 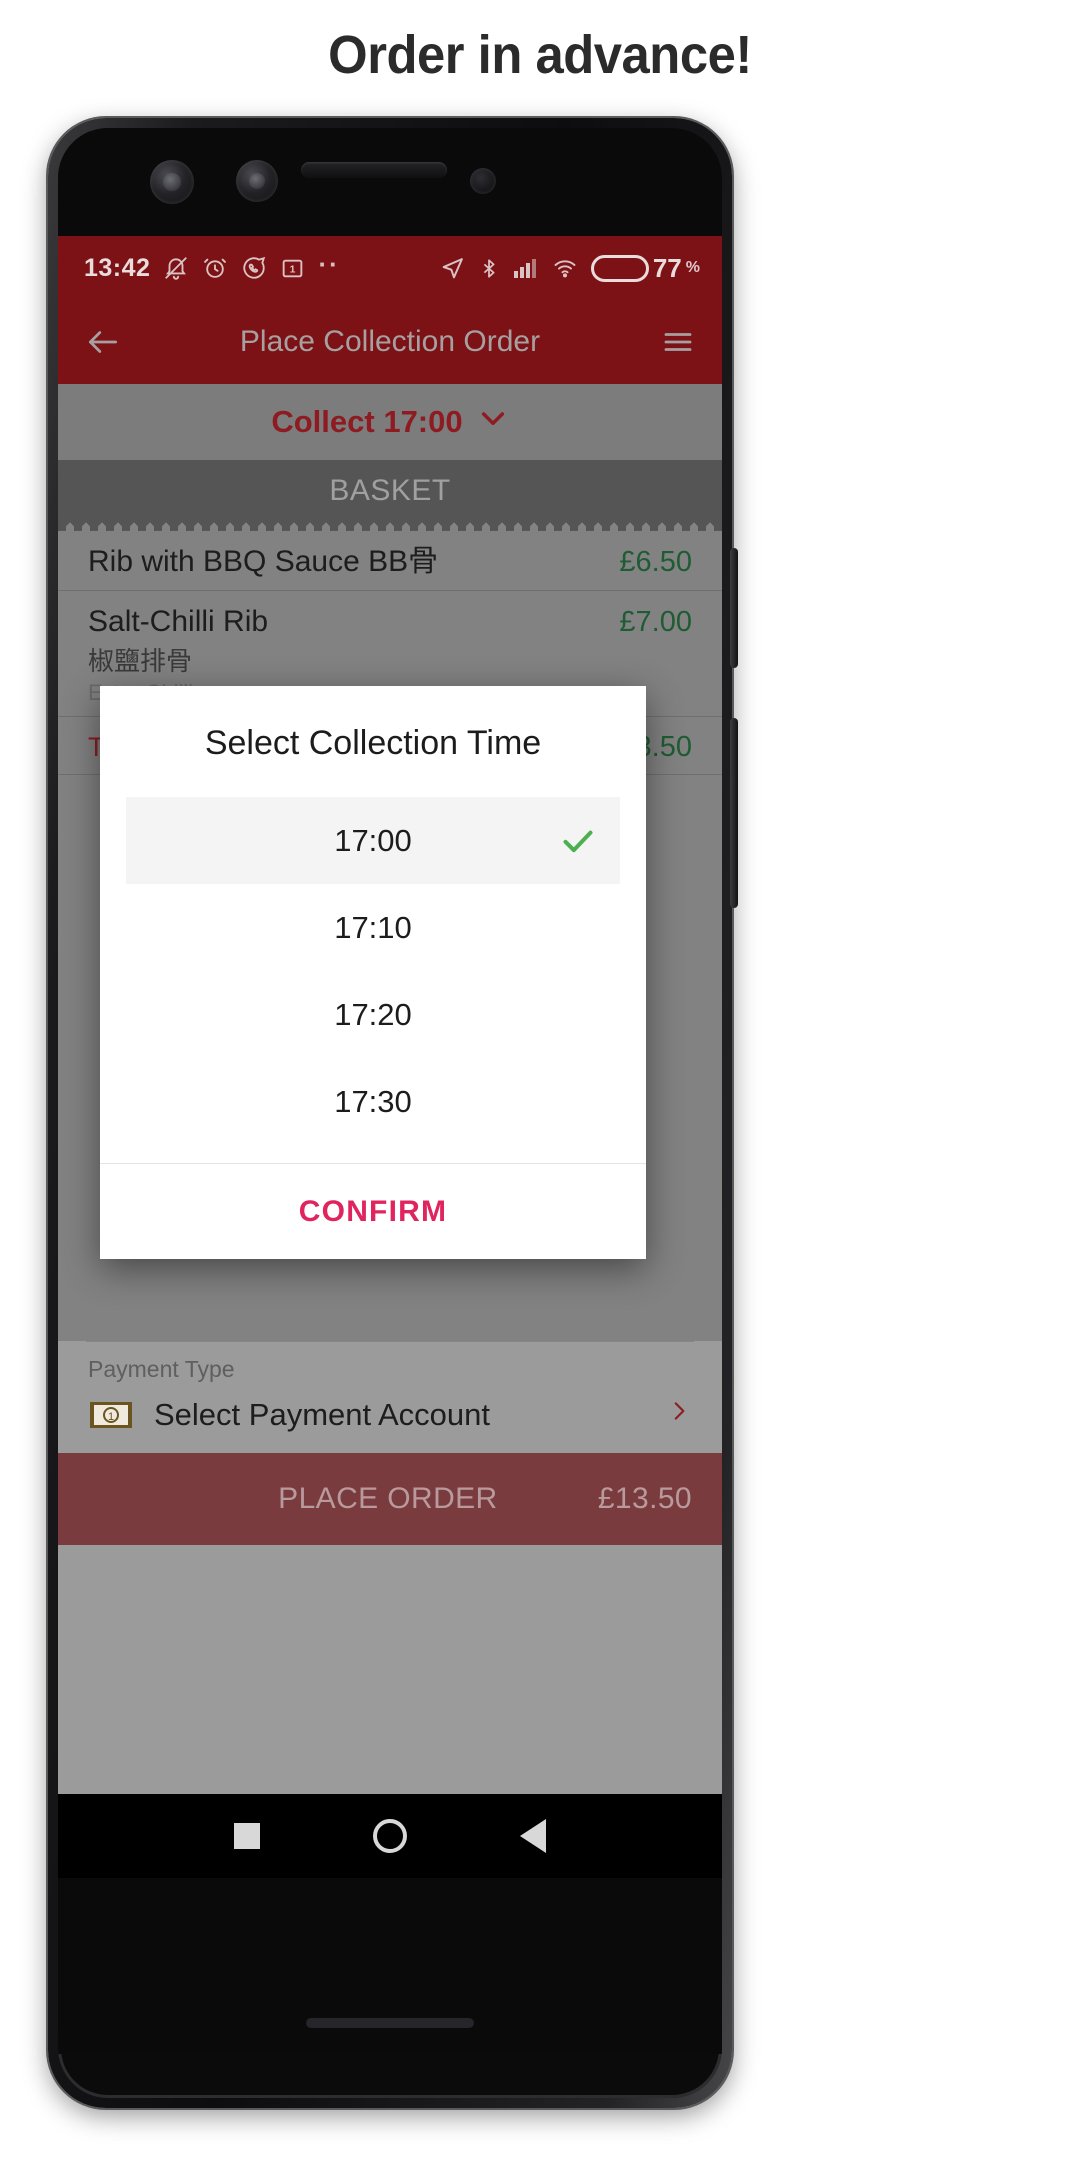 I want to click on time-option-1720: 17:20, so click(x=373, y=1014).